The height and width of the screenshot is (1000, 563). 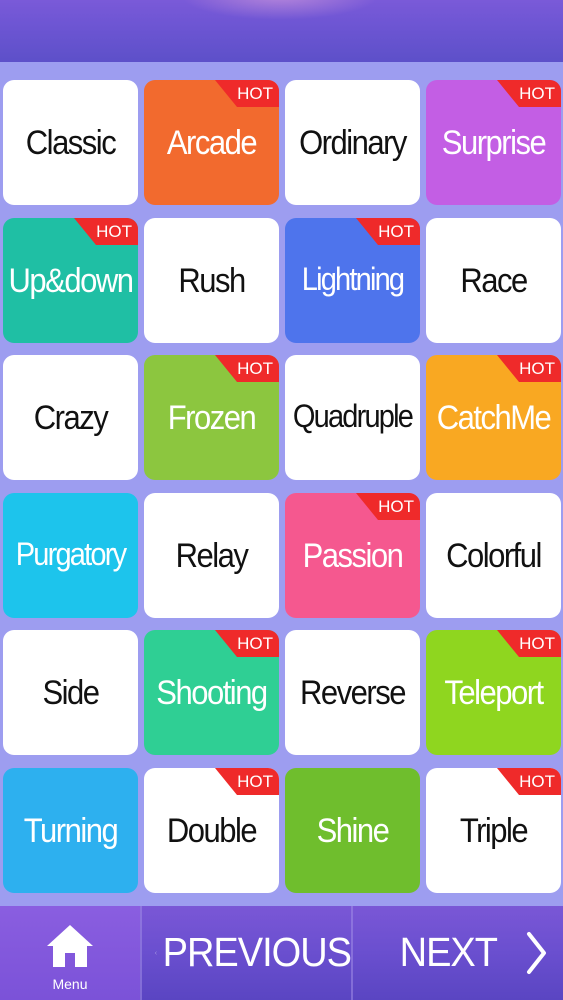 I want to click on mode-tile-label: Shooting, so click(x=212, y=692).